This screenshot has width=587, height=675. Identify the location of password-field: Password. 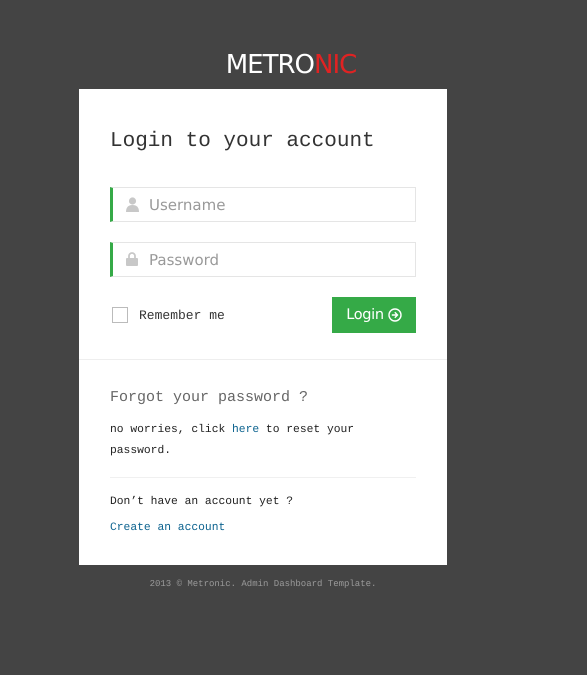
(263, 259).